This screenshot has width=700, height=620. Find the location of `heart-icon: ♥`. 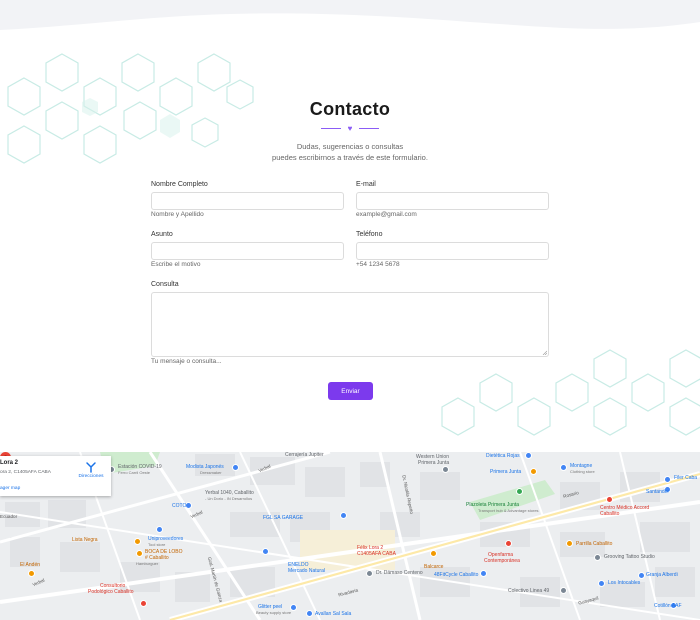

heart-icon: ♥ is located at coordinates (350, 128).